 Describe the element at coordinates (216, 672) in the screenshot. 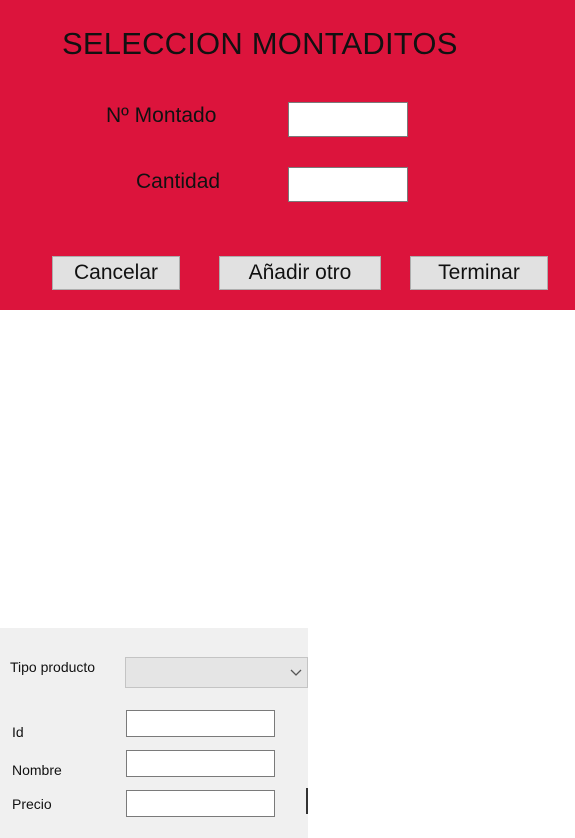

I see `tipo-producto-combobox` at that location.